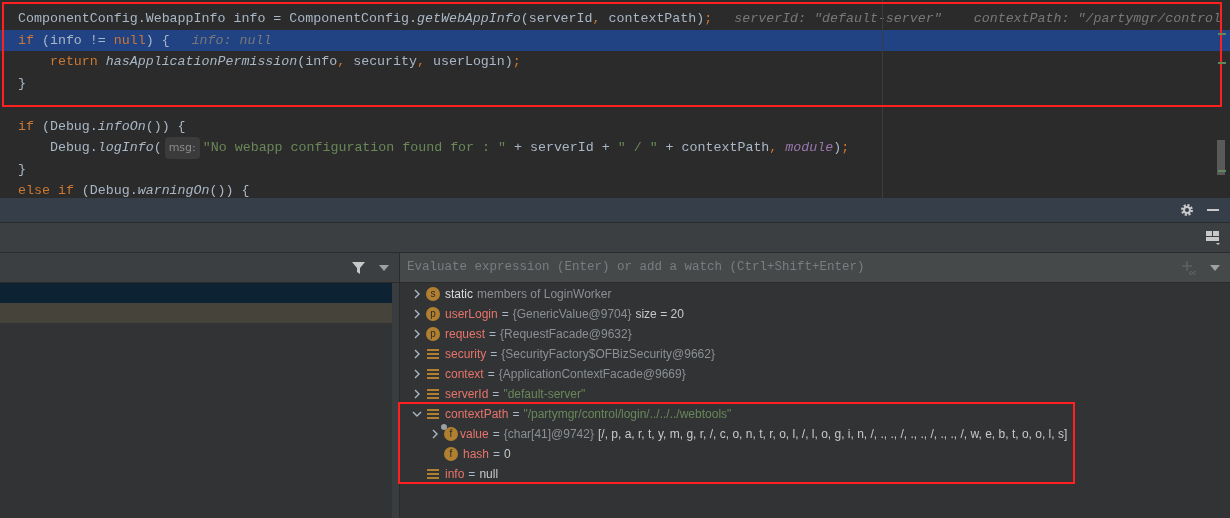  What do you see at coordinates (548, 434) in the screenshot?
I see `variable-value: {char[41]@9742}` at bounding box center [548, 434].